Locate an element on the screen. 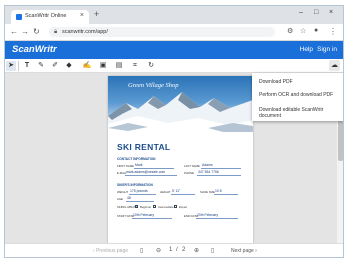 This screenshot has height=263, width=350. shoe-size-label: SHOE SIZE is located at coordinates (207, 192).